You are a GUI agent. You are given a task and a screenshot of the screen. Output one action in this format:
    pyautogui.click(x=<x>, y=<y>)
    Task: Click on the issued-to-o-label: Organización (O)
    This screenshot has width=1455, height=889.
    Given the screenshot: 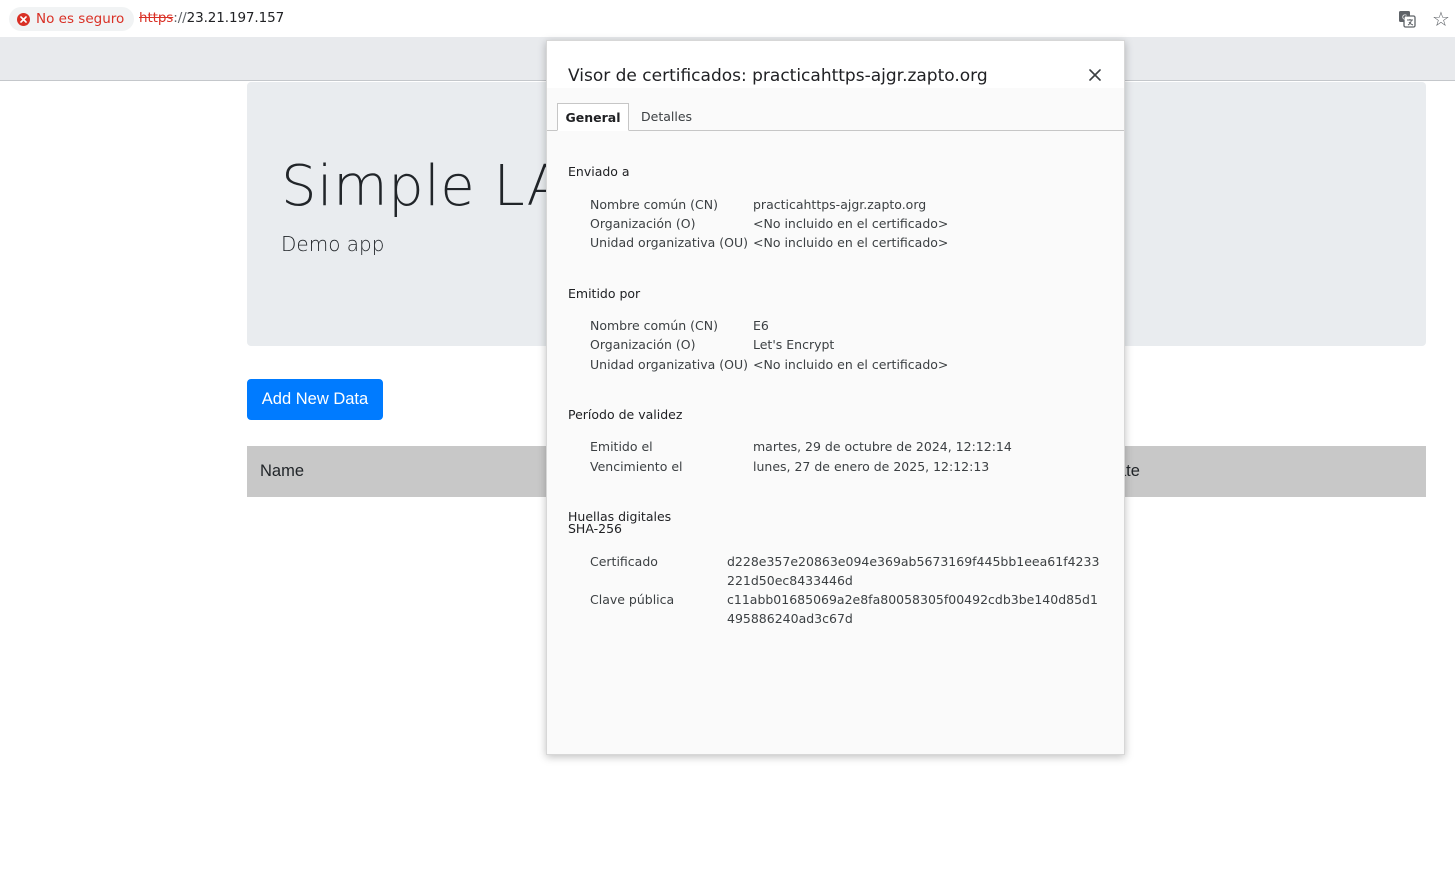 What is the action you would take?
    pyautogui.click(x=643, y=223)
    